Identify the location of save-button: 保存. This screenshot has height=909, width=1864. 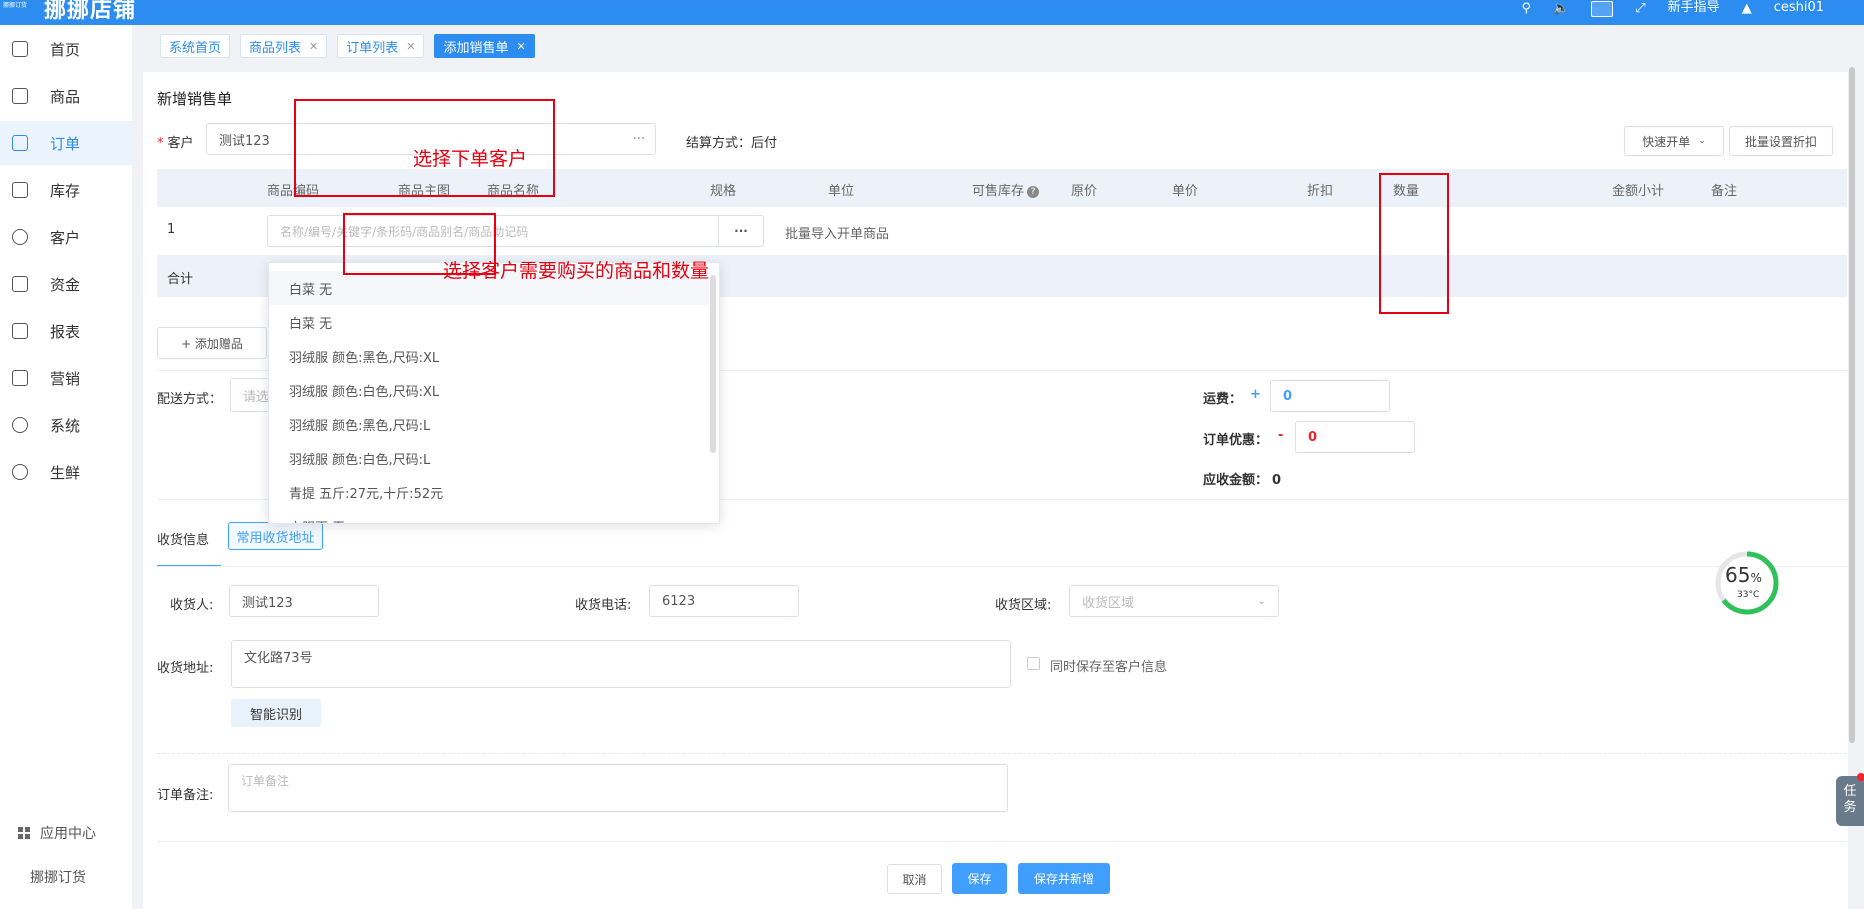
(979, 878).